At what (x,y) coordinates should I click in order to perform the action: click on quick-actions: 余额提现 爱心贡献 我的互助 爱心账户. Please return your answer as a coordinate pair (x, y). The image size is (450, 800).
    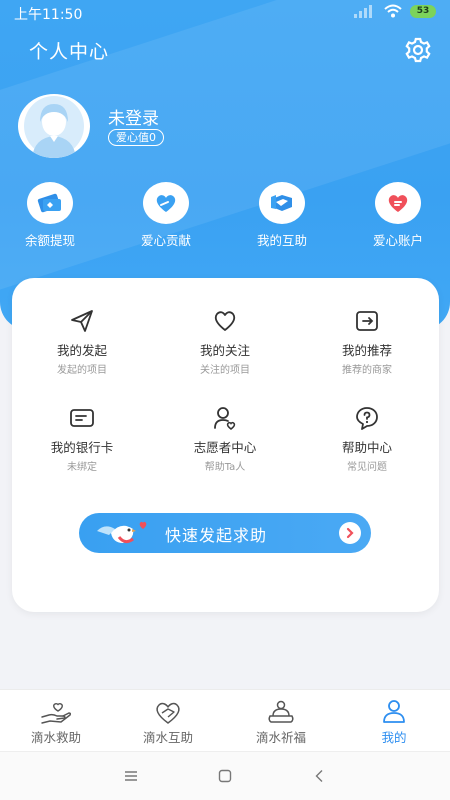
    Looking at the image, I should click on (225, 217).